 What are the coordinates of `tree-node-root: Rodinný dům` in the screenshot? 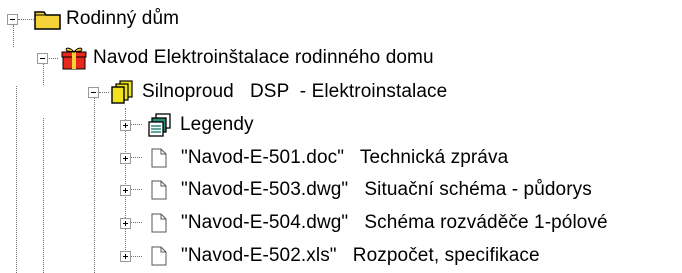 It's located at (110, 19).